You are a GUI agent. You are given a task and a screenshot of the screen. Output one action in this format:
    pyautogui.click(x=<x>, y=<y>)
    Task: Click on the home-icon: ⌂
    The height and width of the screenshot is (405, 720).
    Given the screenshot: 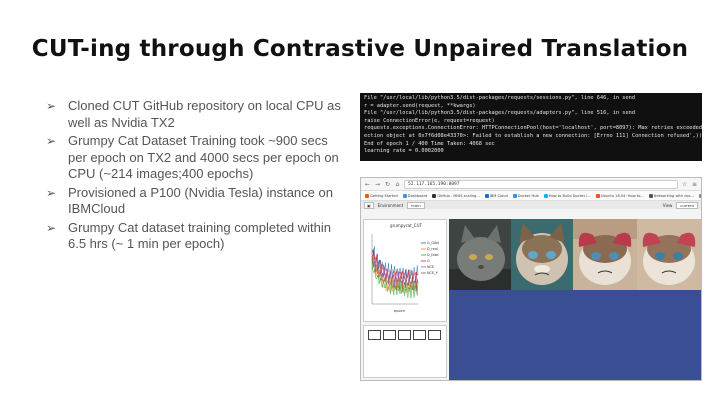 What is the action you would take?
    pyautogui.click(x=397, y=184)
    